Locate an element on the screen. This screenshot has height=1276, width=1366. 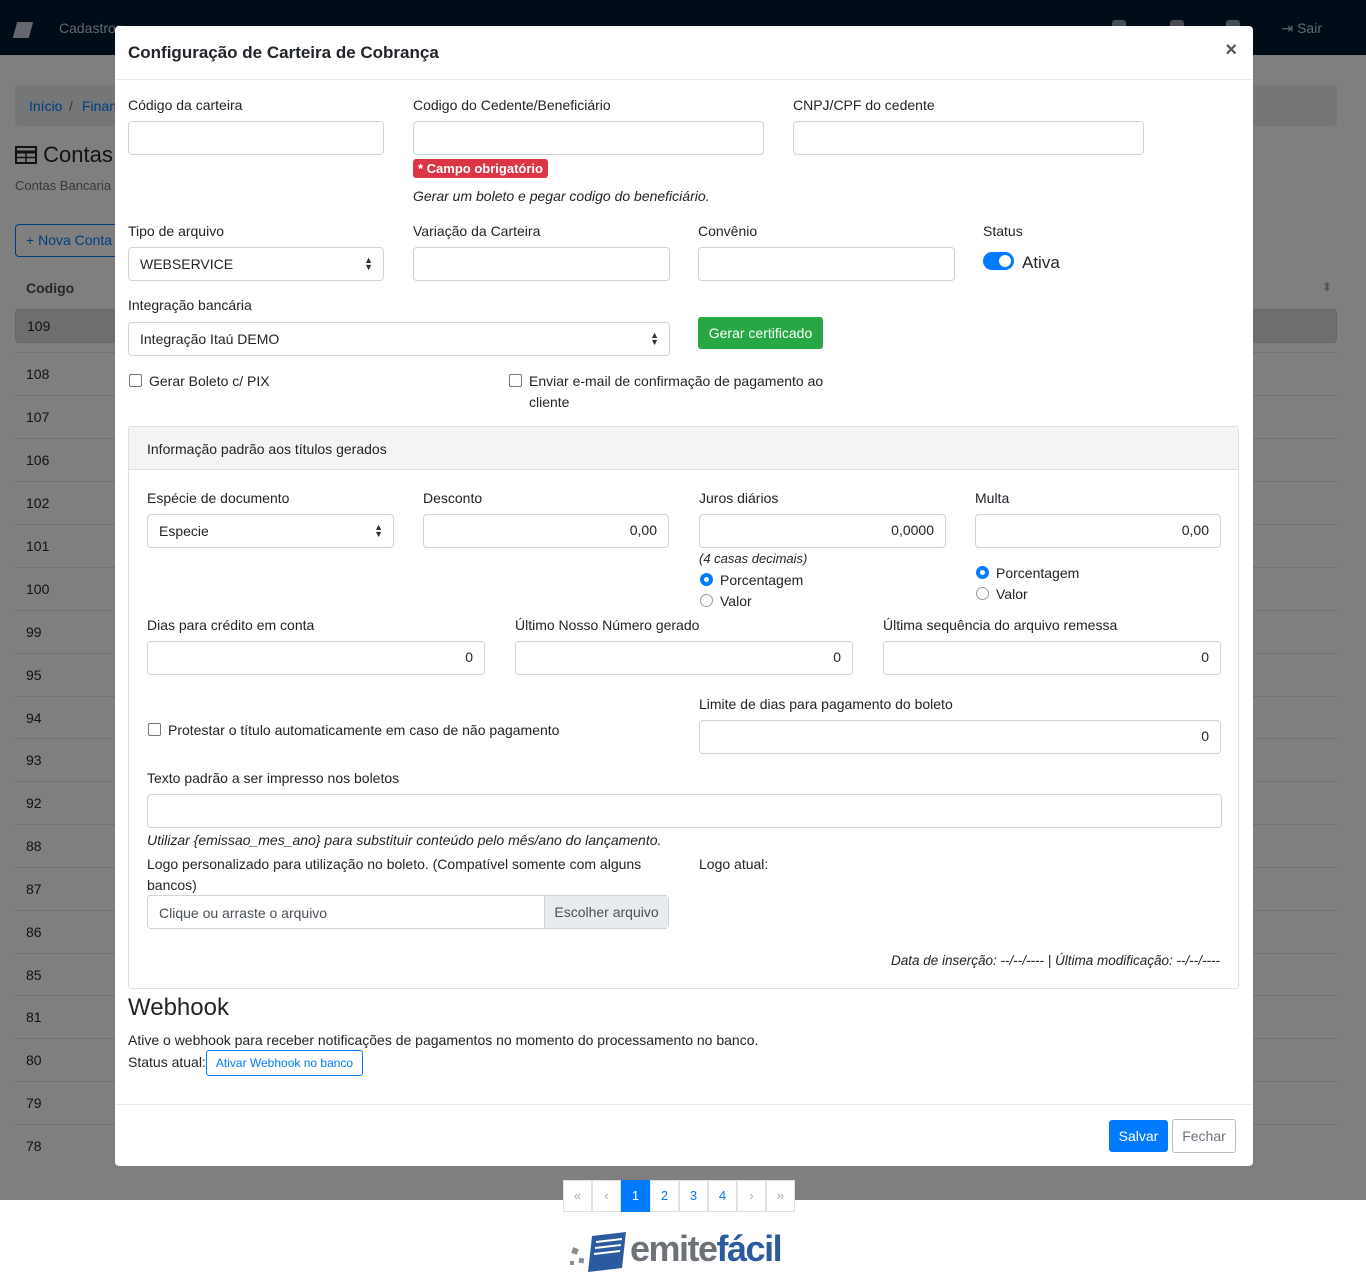
page-link: 1 is located at coordinates (635, 1196).